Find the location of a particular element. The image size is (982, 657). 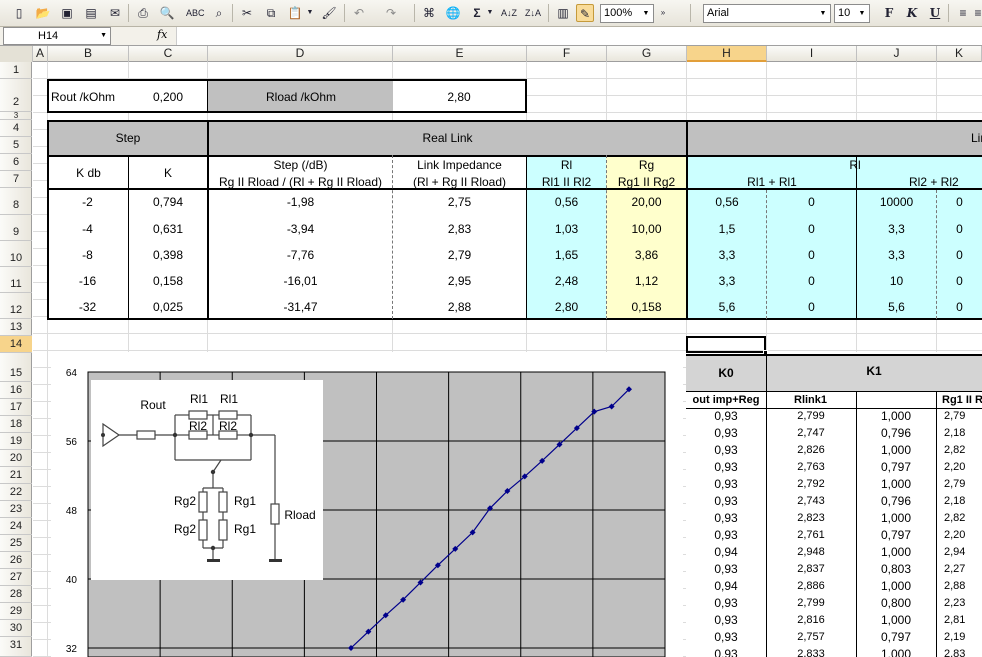

link-impedance-cell: 2,79 is located at coordinates (459, 255).